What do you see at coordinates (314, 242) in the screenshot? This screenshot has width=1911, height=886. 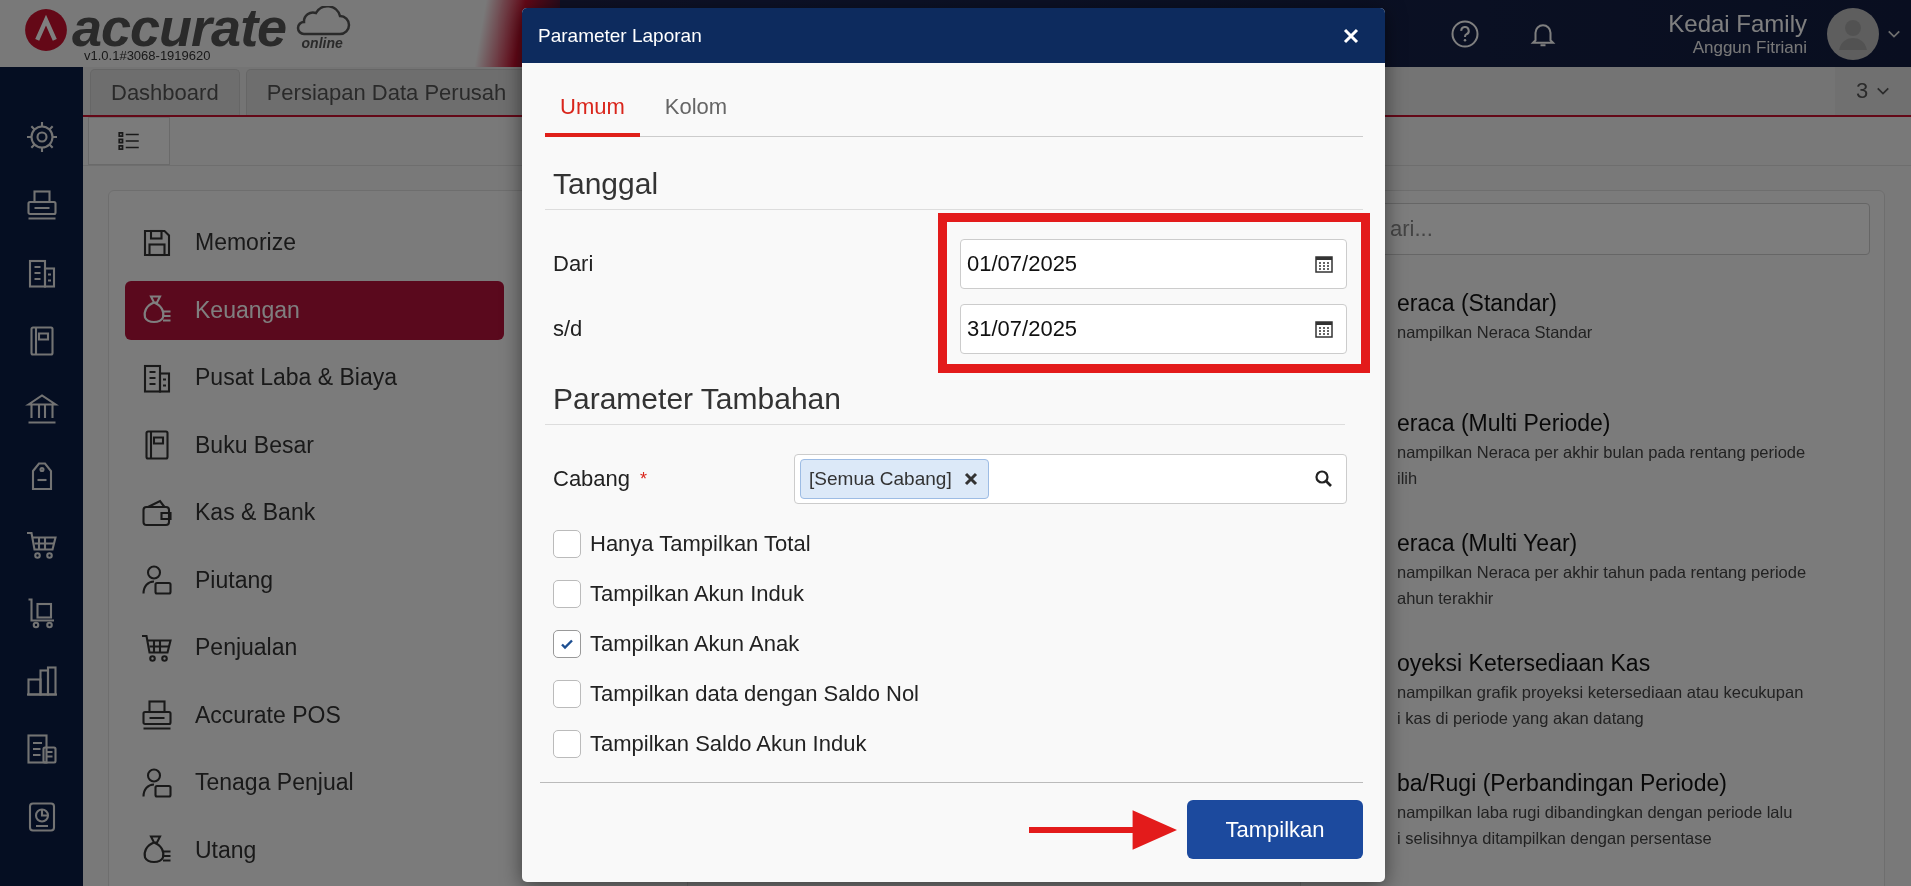 I see `menu-item: Memorize` at bounding box center [314, 242].